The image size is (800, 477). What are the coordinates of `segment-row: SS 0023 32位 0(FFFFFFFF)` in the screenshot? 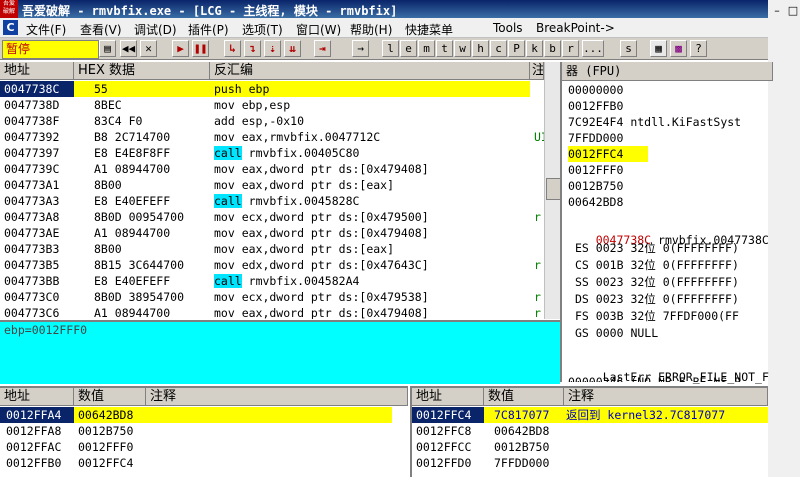 It's located at (657, 282).